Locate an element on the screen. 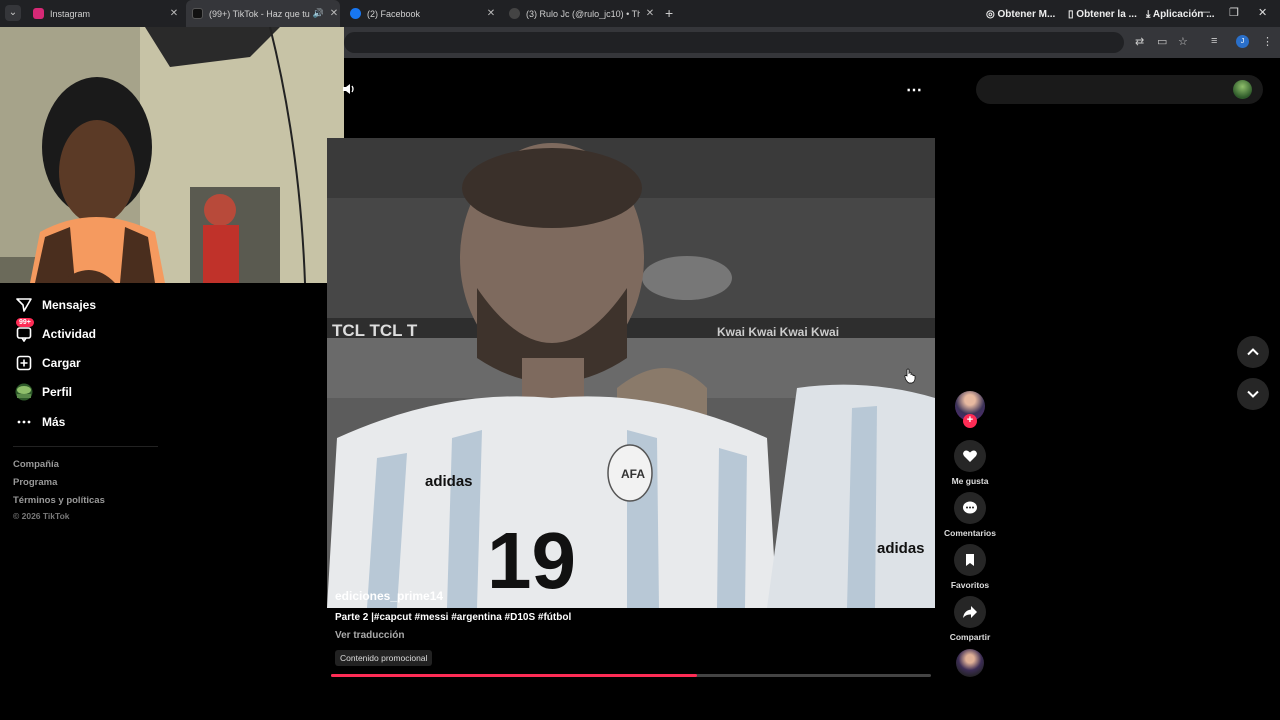  share-button: Compartir is located at coordinates (970, 619).